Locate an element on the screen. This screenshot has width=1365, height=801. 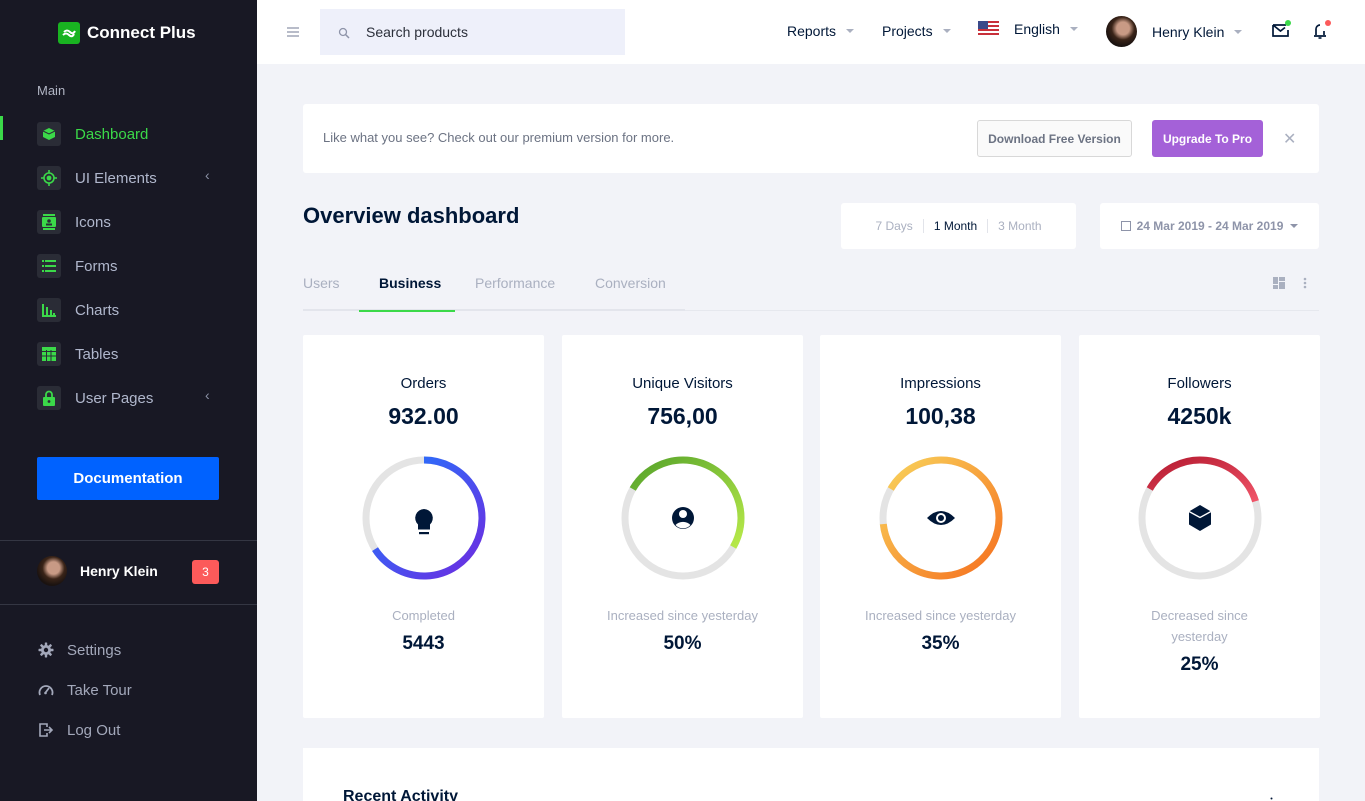
eye-icon is located at coordinates (941, 518).